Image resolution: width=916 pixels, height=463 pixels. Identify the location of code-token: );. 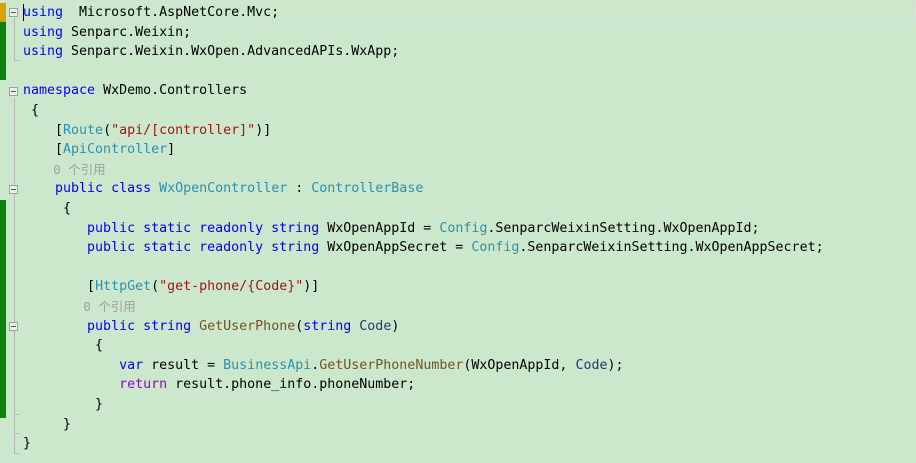
(615, 365).